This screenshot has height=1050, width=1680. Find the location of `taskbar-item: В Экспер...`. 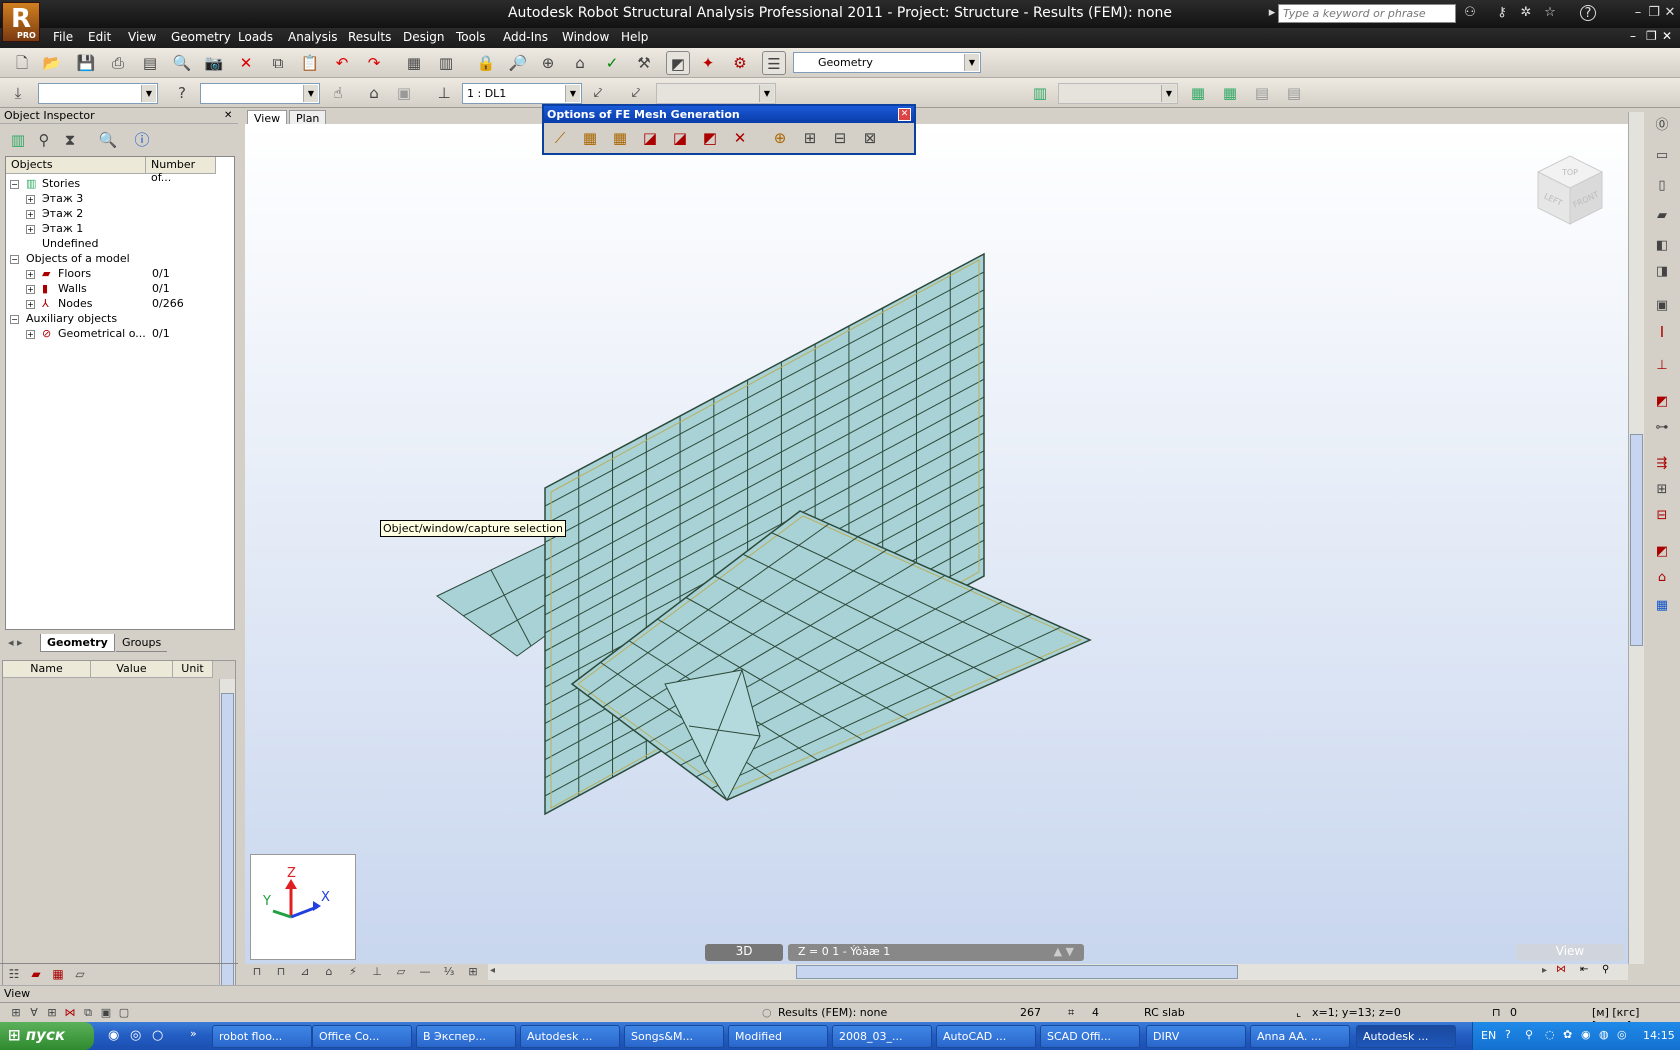

taskbar-item: В Экспер... is located at coordinates (466, 1036).